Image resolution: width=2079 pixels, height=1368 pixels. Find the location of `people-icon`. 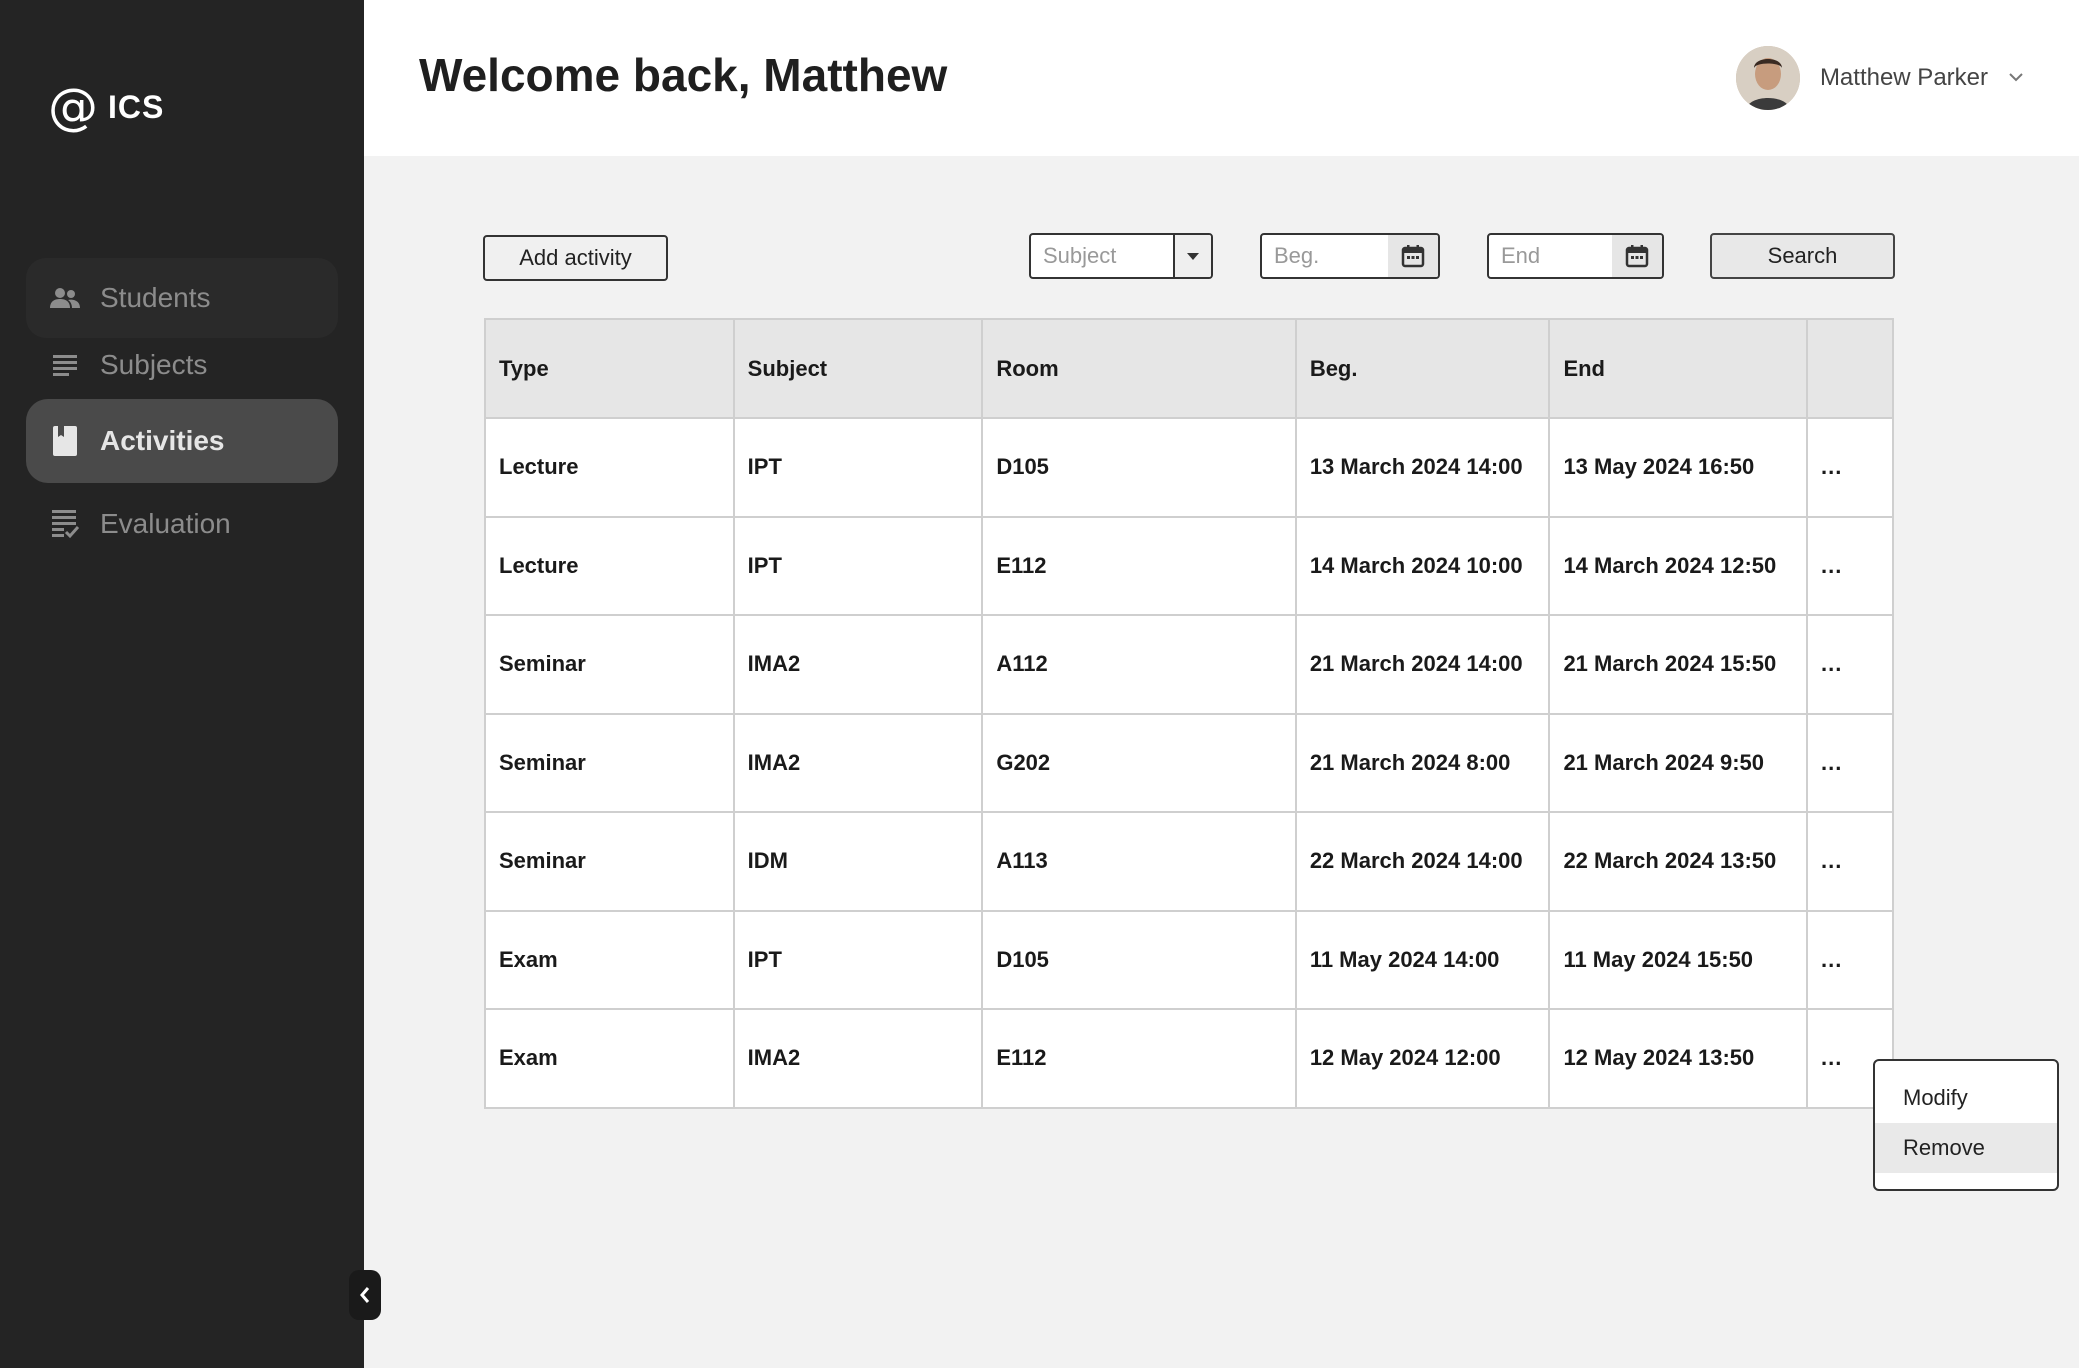

people-icon is located at coordinates (65, 298).